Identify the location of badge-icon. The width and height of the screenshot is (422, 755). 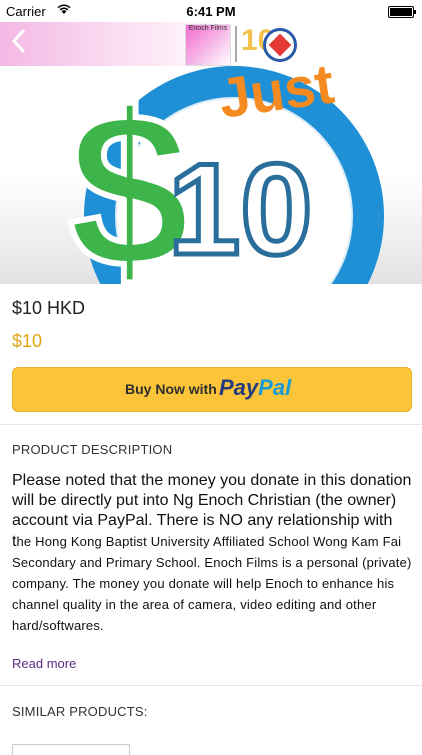
(280, 45).